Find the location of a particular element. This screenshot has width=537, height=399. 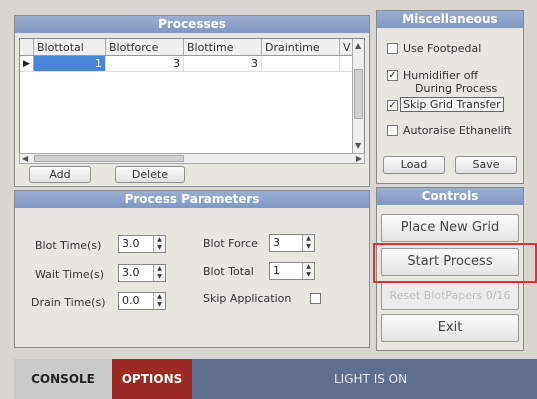

highlight-box is located at coordinates (455, 263).